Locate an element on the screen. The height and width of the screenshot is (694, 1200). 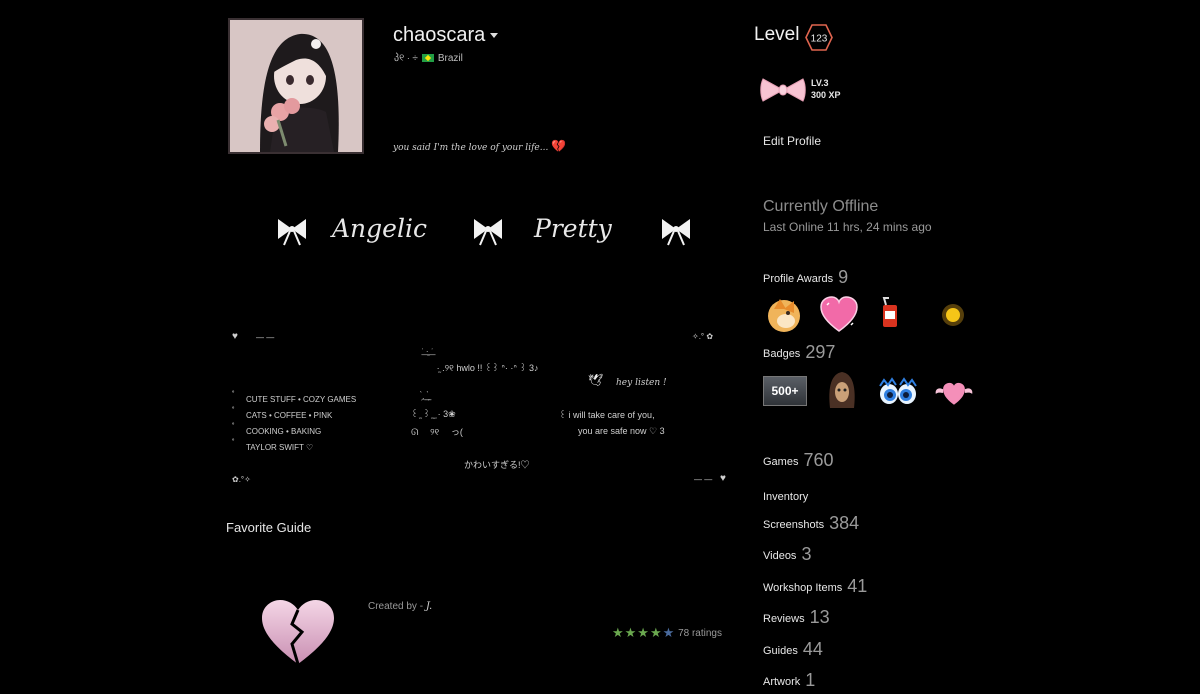
showcase-deco-bottom-right: — — is located at coordinates (703, 479).